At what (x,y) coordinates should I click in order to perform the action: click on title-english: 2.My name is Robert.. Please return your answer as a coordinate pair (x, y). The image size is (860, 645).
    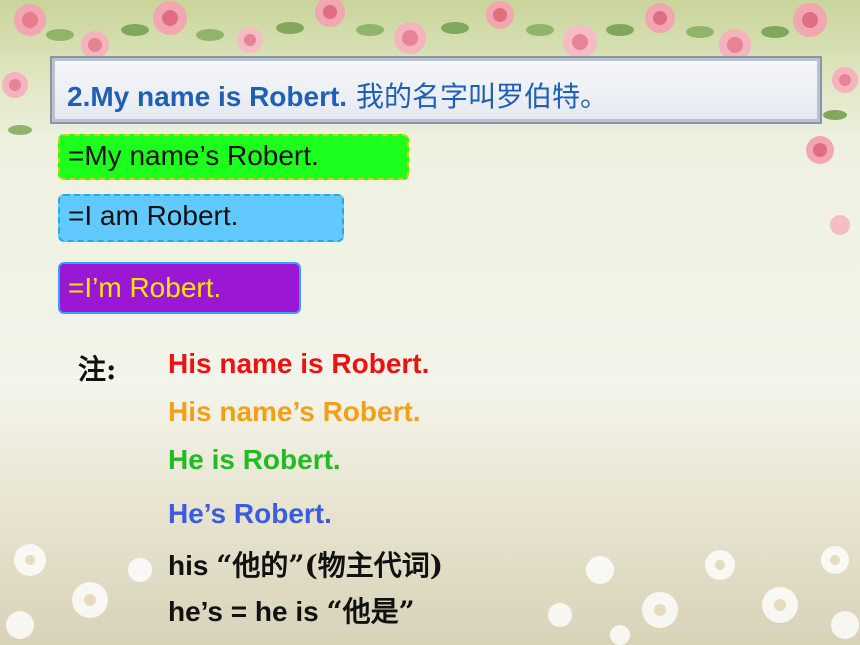
    Looking at the image, I should click on (207, 96).